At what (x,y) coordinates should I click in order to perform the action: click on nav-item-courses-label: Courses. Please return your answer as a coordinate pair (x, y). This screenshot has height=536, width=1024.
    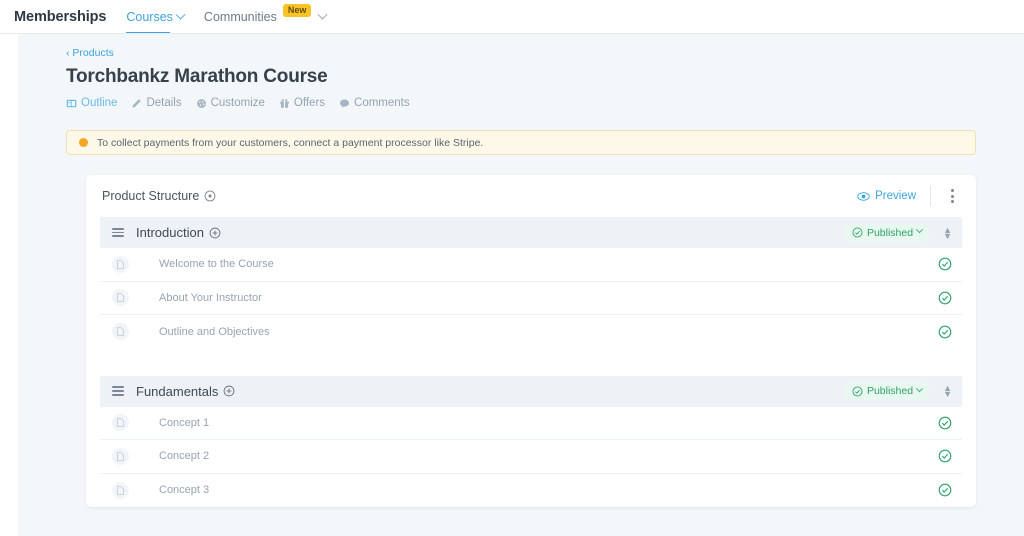
    Looking at the image, I should click on (149, 17).